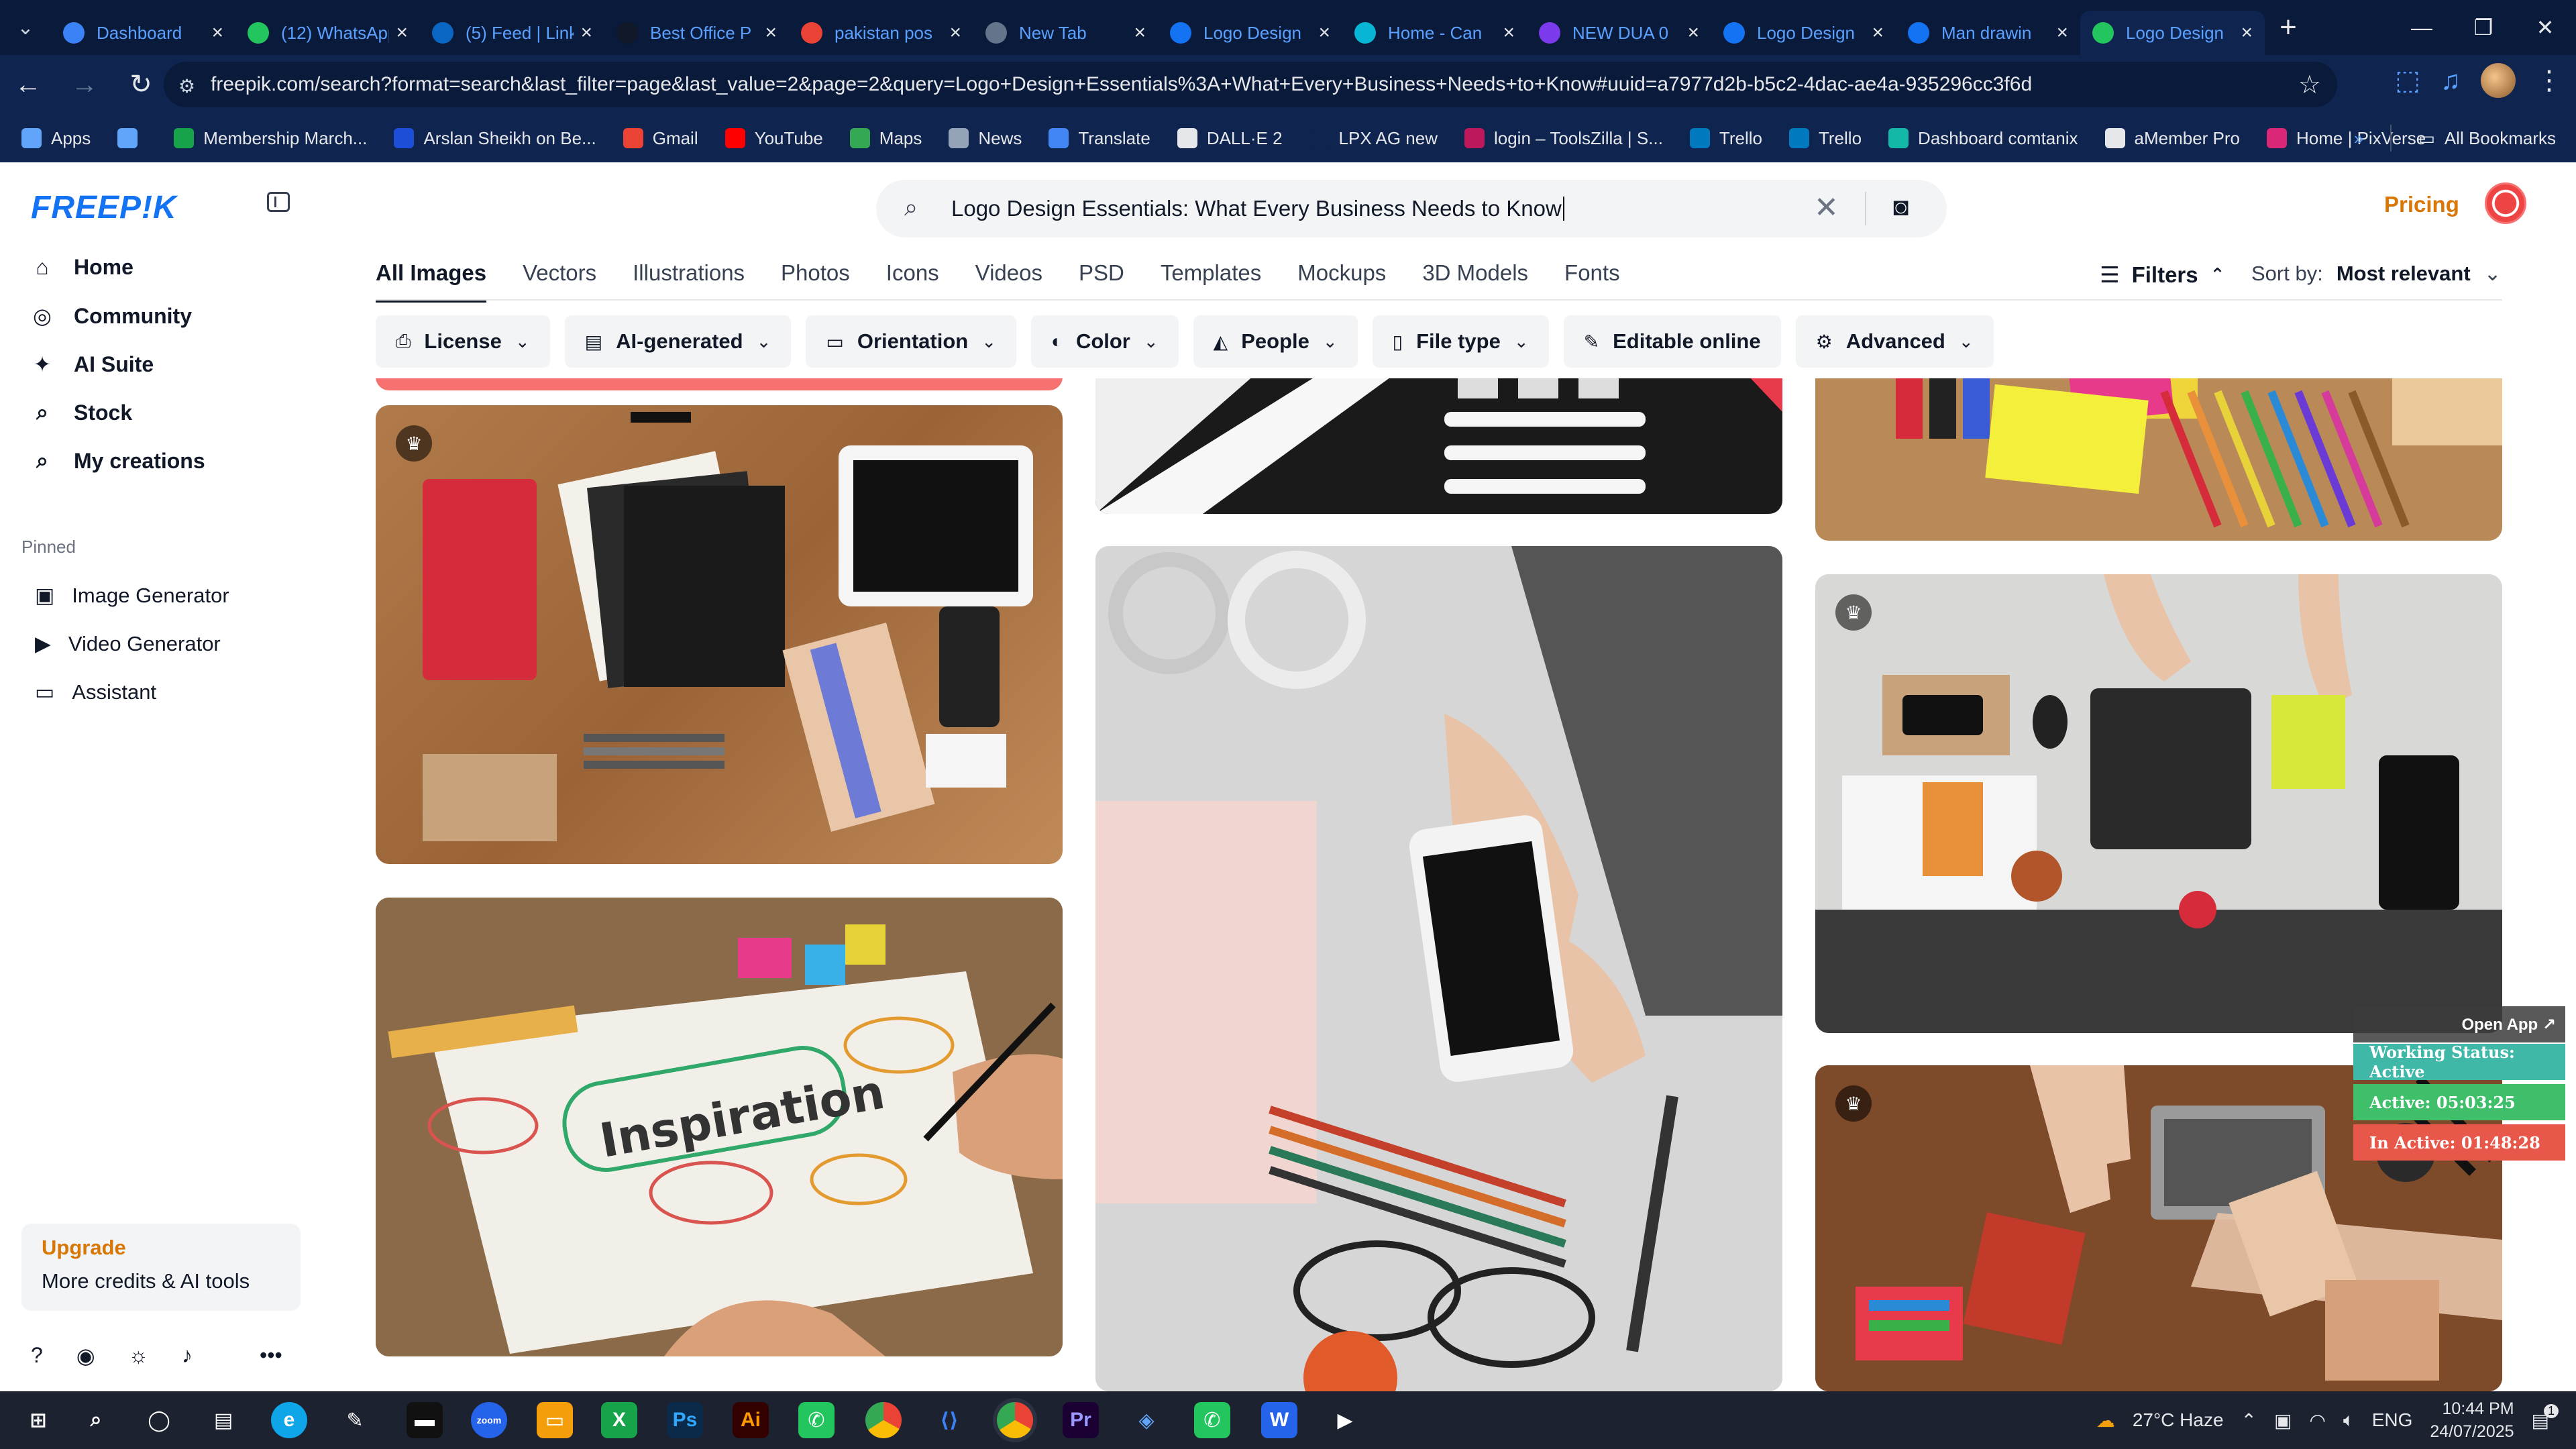  I want to click on filter-chip: ✎ Editable online, so click(1672, 341).